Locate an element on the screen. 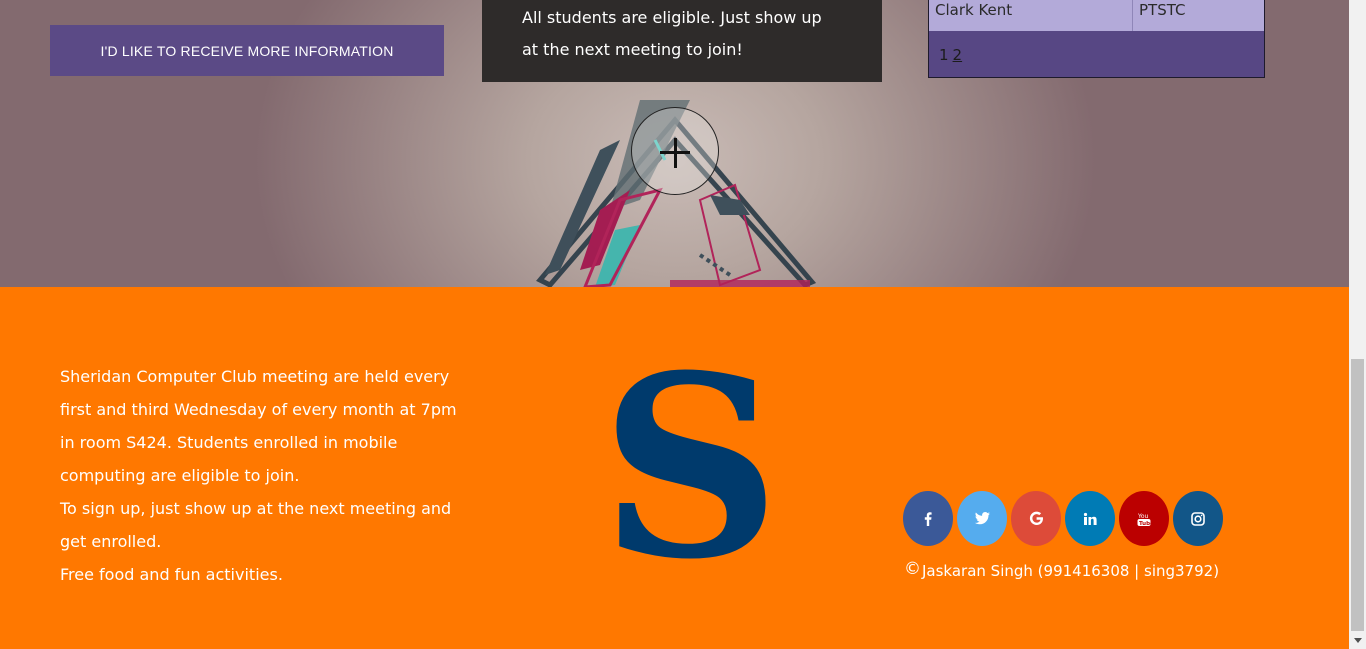 The image size is (1366, 649). instagram-button is located at coordinates (1198, 518).